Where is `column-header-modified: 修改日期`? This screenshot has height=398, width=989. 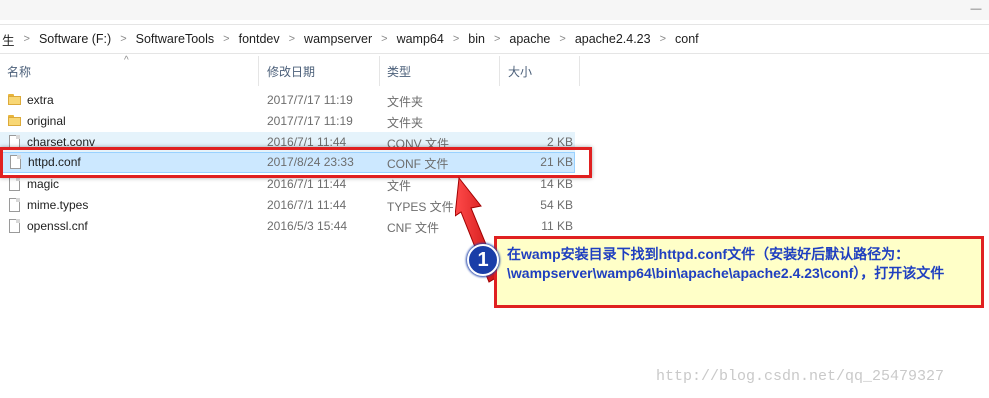
column-header-modified: 修改日期 is located at coordinates (291, 71).